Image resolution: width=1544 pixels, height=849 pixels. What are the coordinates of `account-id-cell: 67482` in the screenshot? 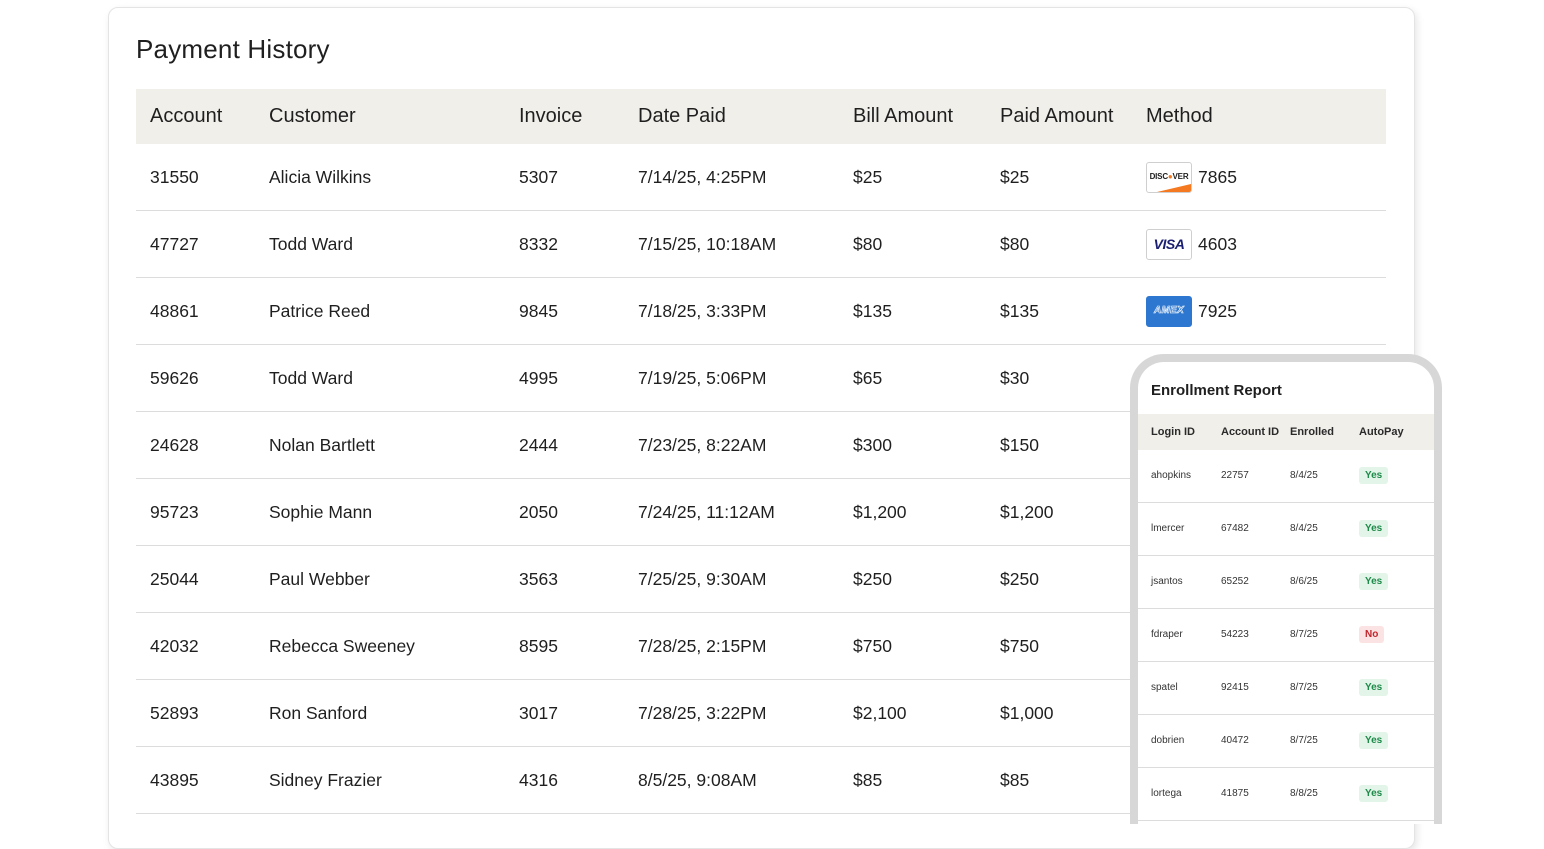 It's located at (1235, 528).